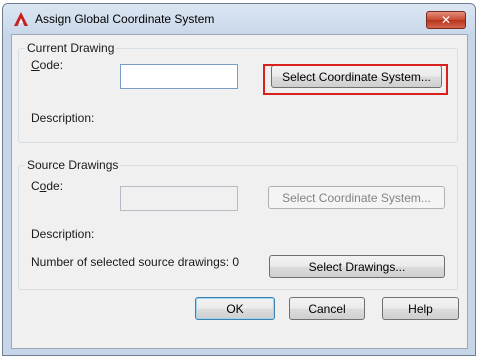 The width and height of the screenshot is (483, 358). What do you see at coordinates (63, 234) in the screenshot?
I see `source-description-label: Description:` at bounding box center [63, 234].